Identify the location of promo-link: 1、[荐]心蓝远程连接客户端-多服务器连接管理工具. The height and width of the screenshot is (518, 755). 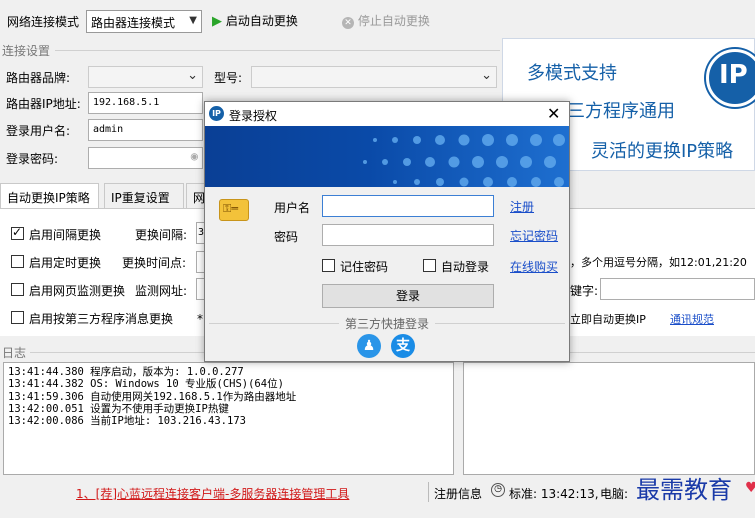
(212, 493).